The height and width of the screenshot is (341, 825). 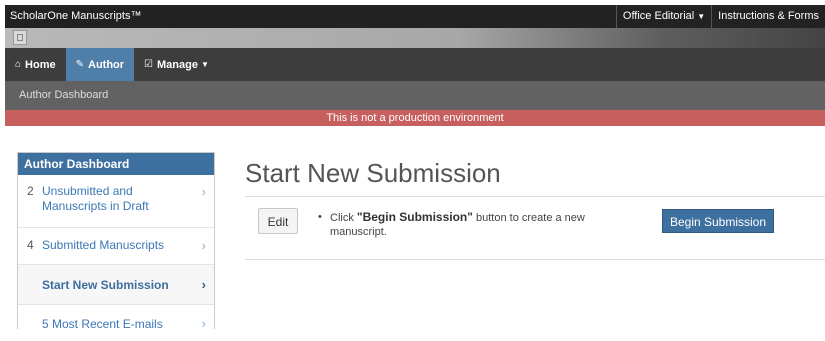 I want to click on office-editorial-dropdown: Office Editorial ▼, so click(x=663, y=16).